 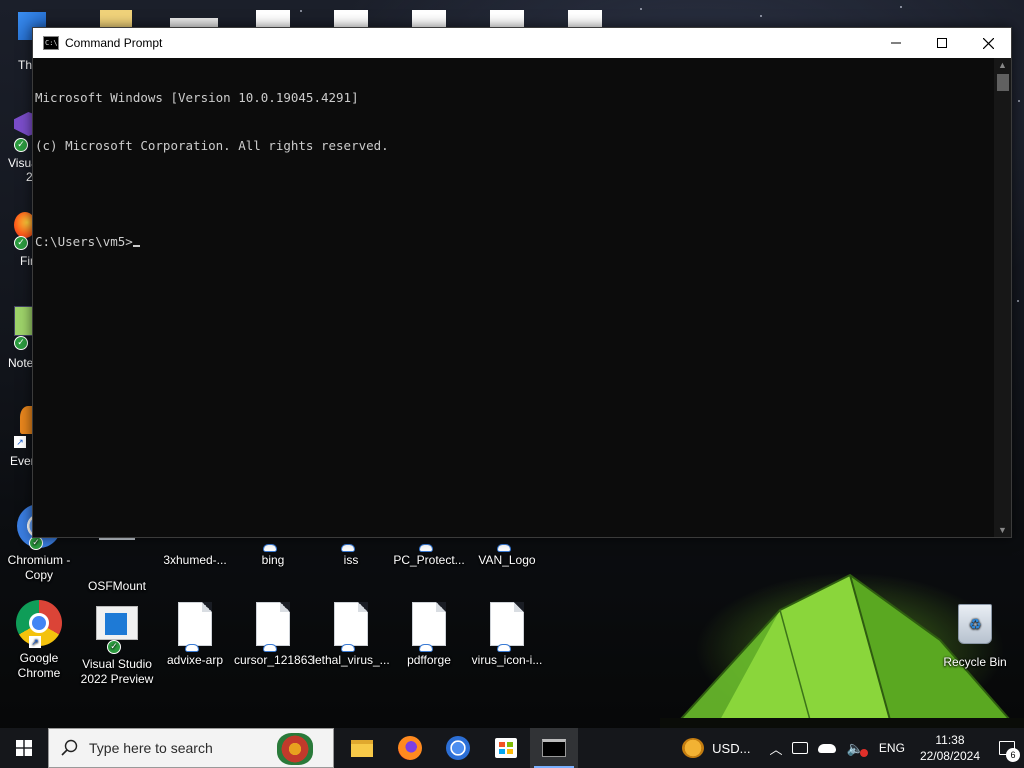 What do you see at coordinates (84, 241) in the screenshot?
I see `console-prompt: C:\Users\vm5>` at bounding box center [84, 241].